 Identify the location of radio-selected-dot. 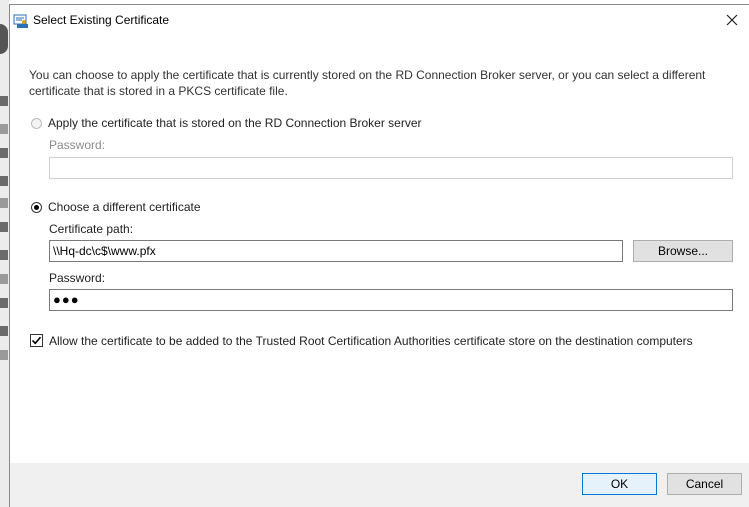
(36, 207).